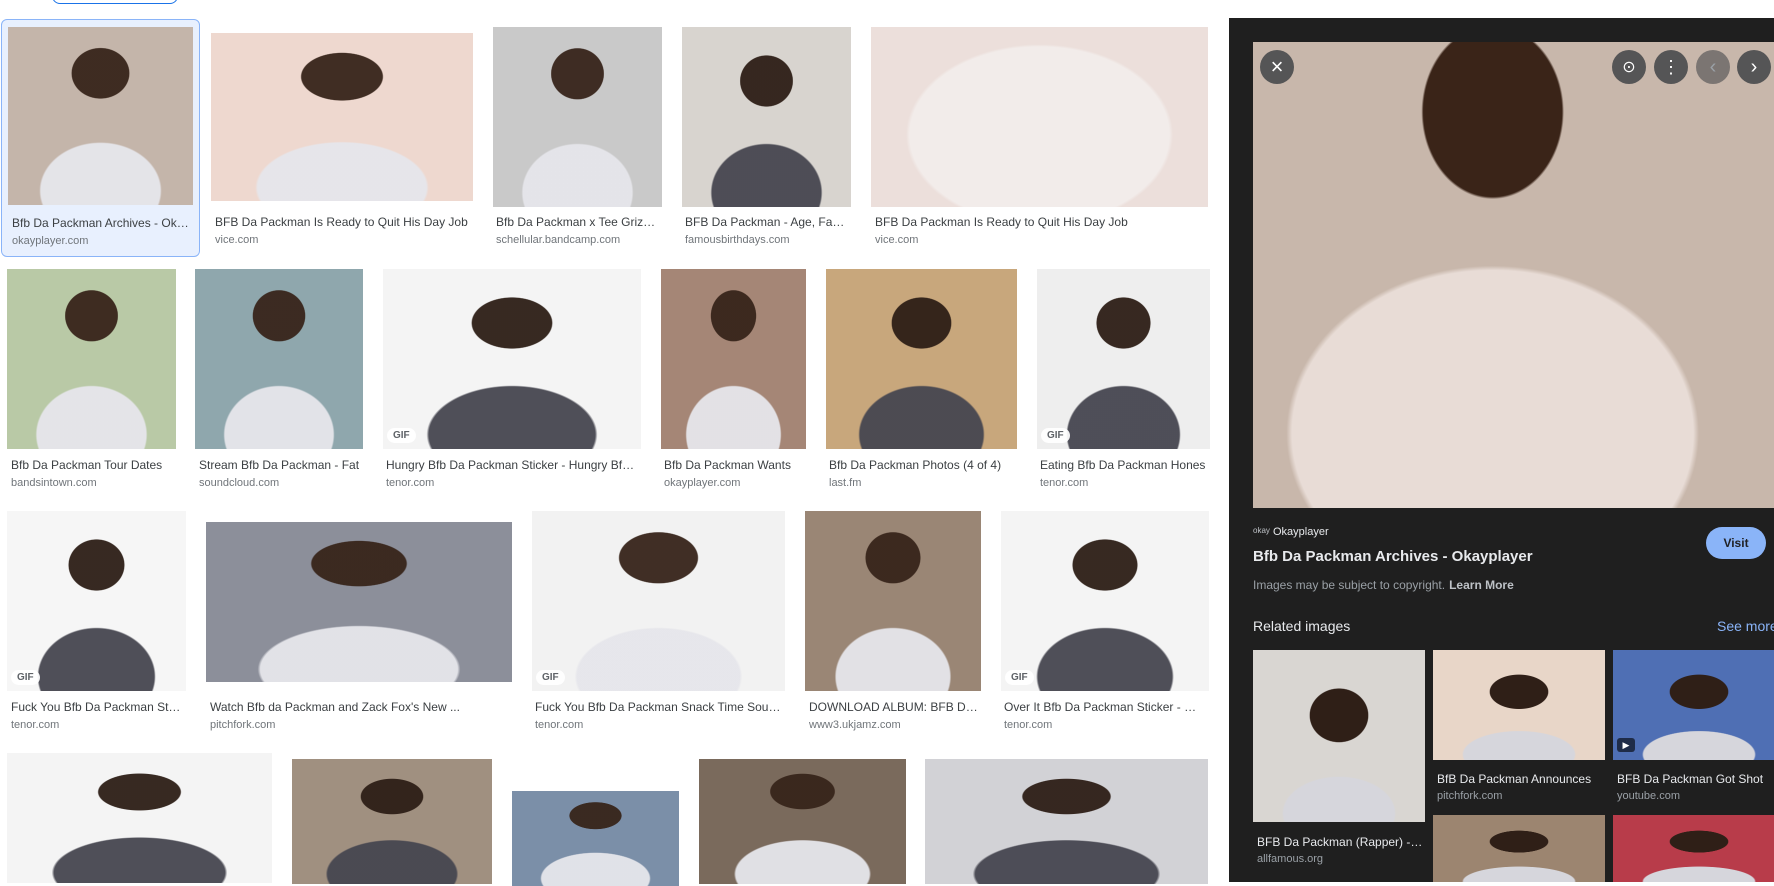 The height and width of the screenshot is (886, 1774). I want to click on related-title: BFB Da Packman (Rapper) - Age, so click(1340, 842).